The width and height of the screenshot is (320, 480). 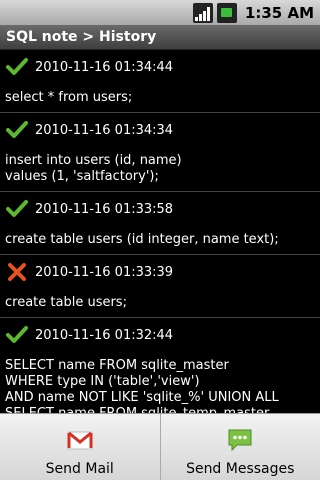 I want to click on send-messages-button: Send Messages, so click(x=239, y=447).